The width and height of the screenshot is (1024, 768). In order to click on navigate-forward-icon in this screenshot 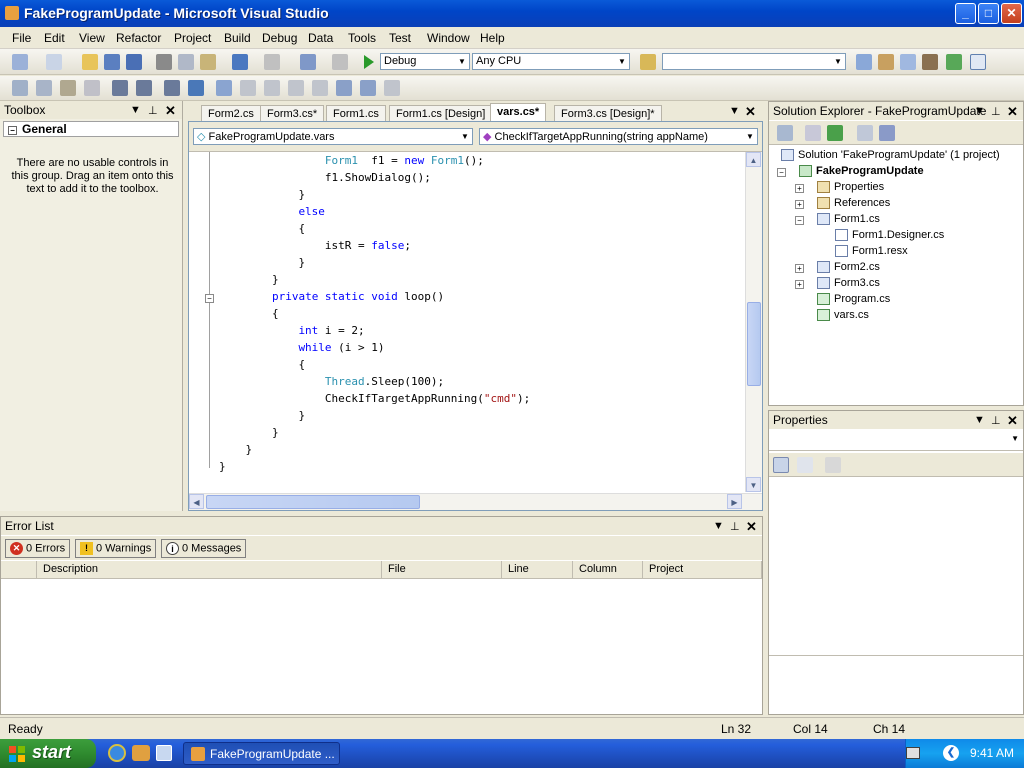, I will do `click(340, 62)`.